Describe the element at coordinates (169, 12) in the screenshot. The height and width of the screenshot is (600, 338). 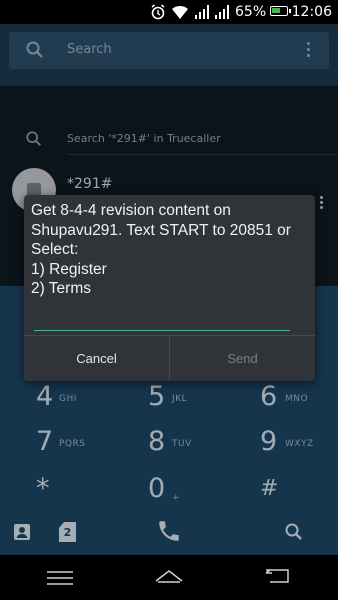
I see `status-bar: 65% 12:06` at that location.